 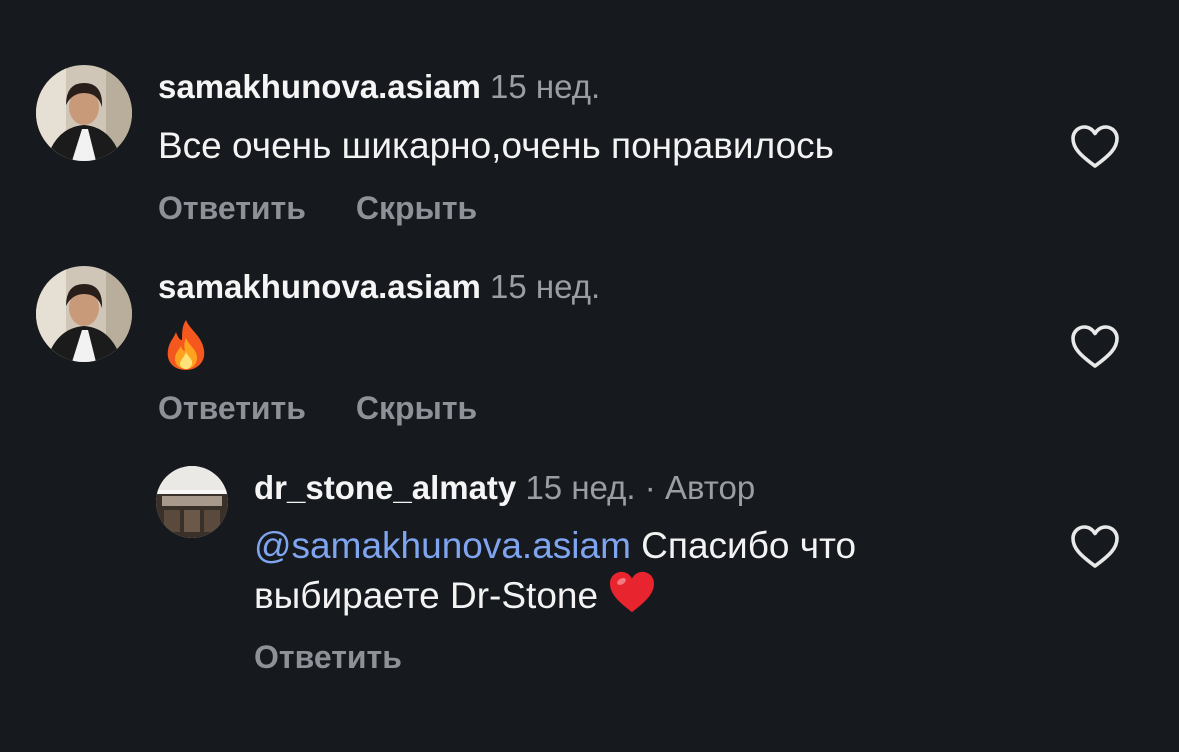 I want to click on comment-text: Все очень шикарно,очень понравилось, so click(x=496, y=145).